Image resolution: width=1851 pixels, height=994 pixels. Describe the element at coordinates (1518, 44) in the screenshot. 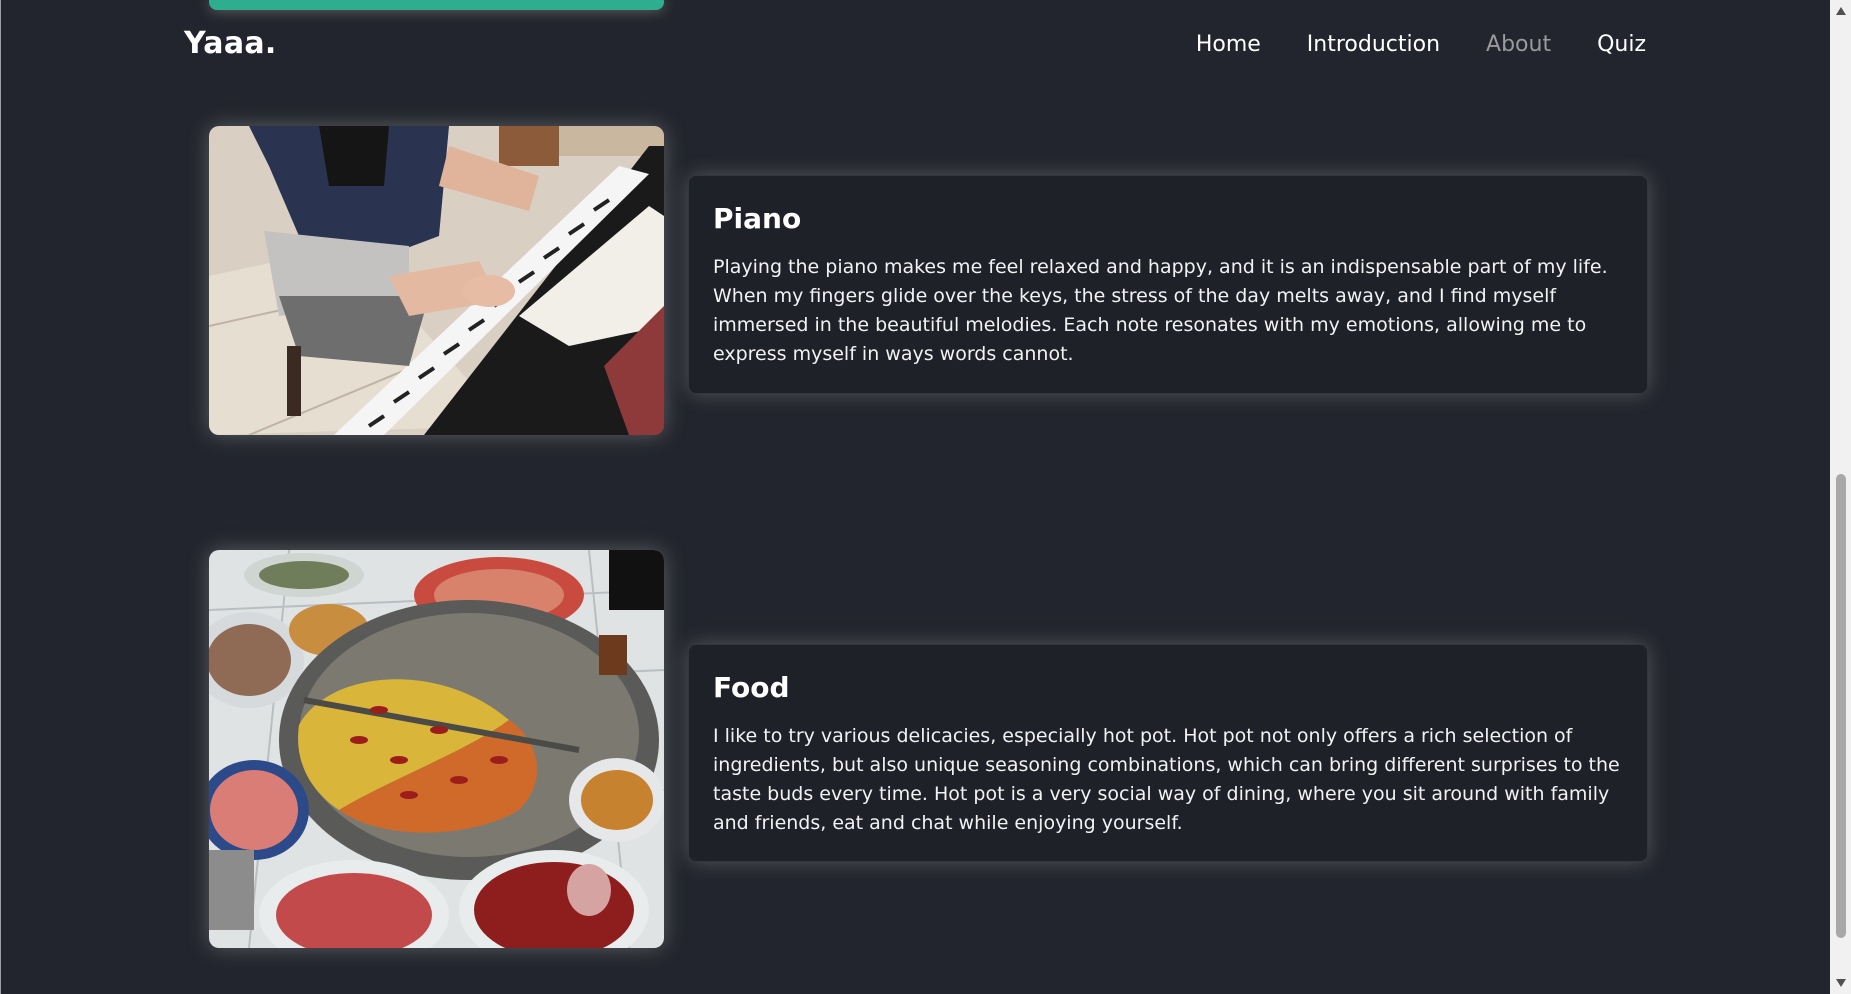

I see `nav-about: About` at that location.